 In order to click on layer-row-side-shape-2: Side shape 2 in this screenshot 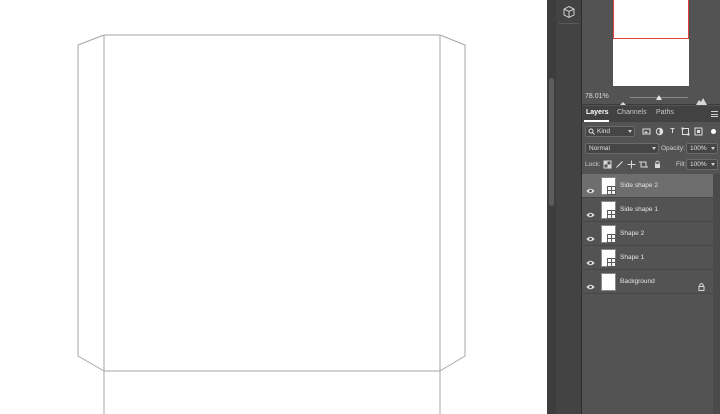, I will do `click(647, 186)`.